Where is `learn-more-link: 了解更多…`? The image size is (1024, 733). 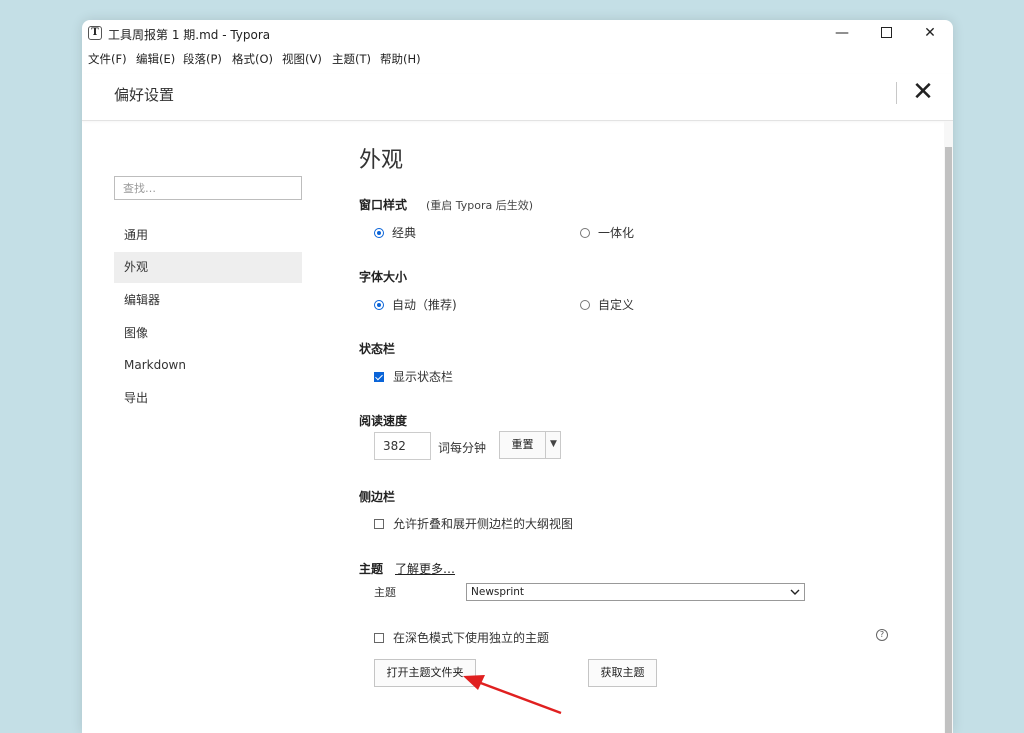 learn-more-link: 了解更多… is located at coordinates (425, 568).